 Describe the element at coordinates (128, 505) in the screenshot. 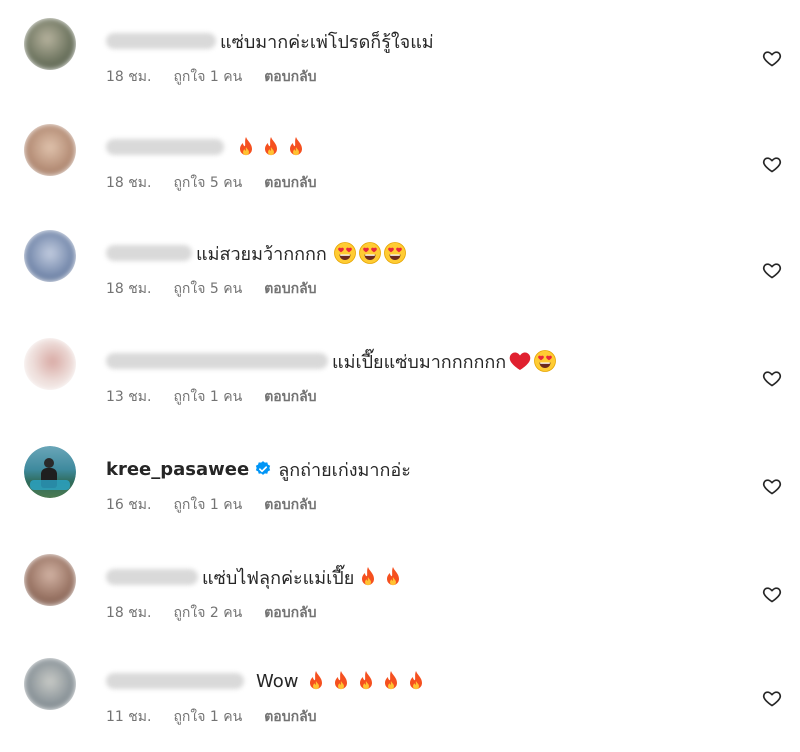

I see `comment-time: 16 ชม.` at that location.